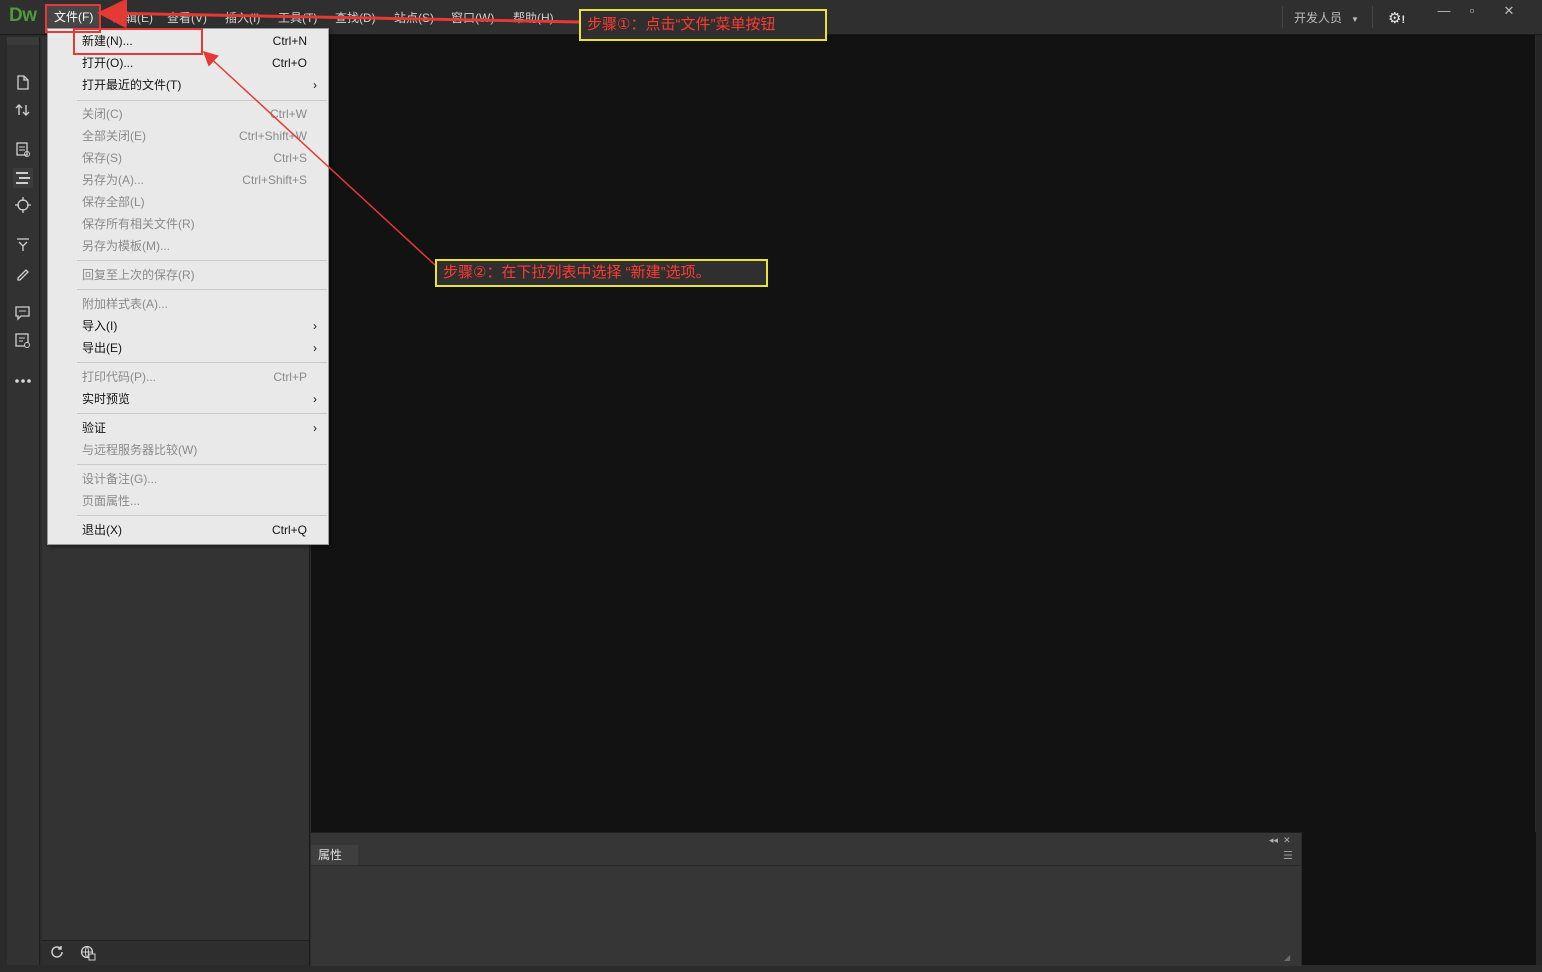 This screenshot has height=972, width=1542. I want to click on properties-panel: ◂◂ ✕ 属性 ☰ ◢, so click(806, 899).